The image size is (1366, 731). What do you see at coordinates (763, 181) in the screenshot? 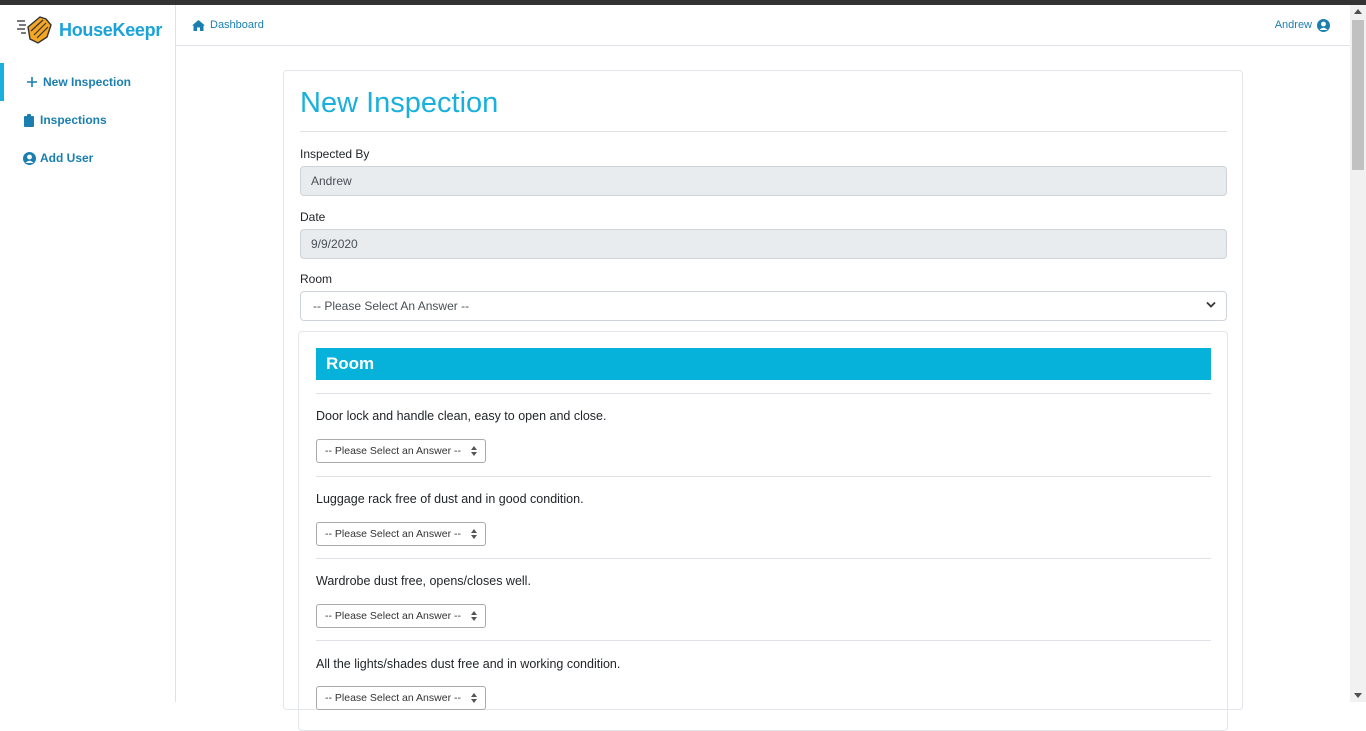
I see `inspected-by-field: Andrew` at bounding box center [763, 181].